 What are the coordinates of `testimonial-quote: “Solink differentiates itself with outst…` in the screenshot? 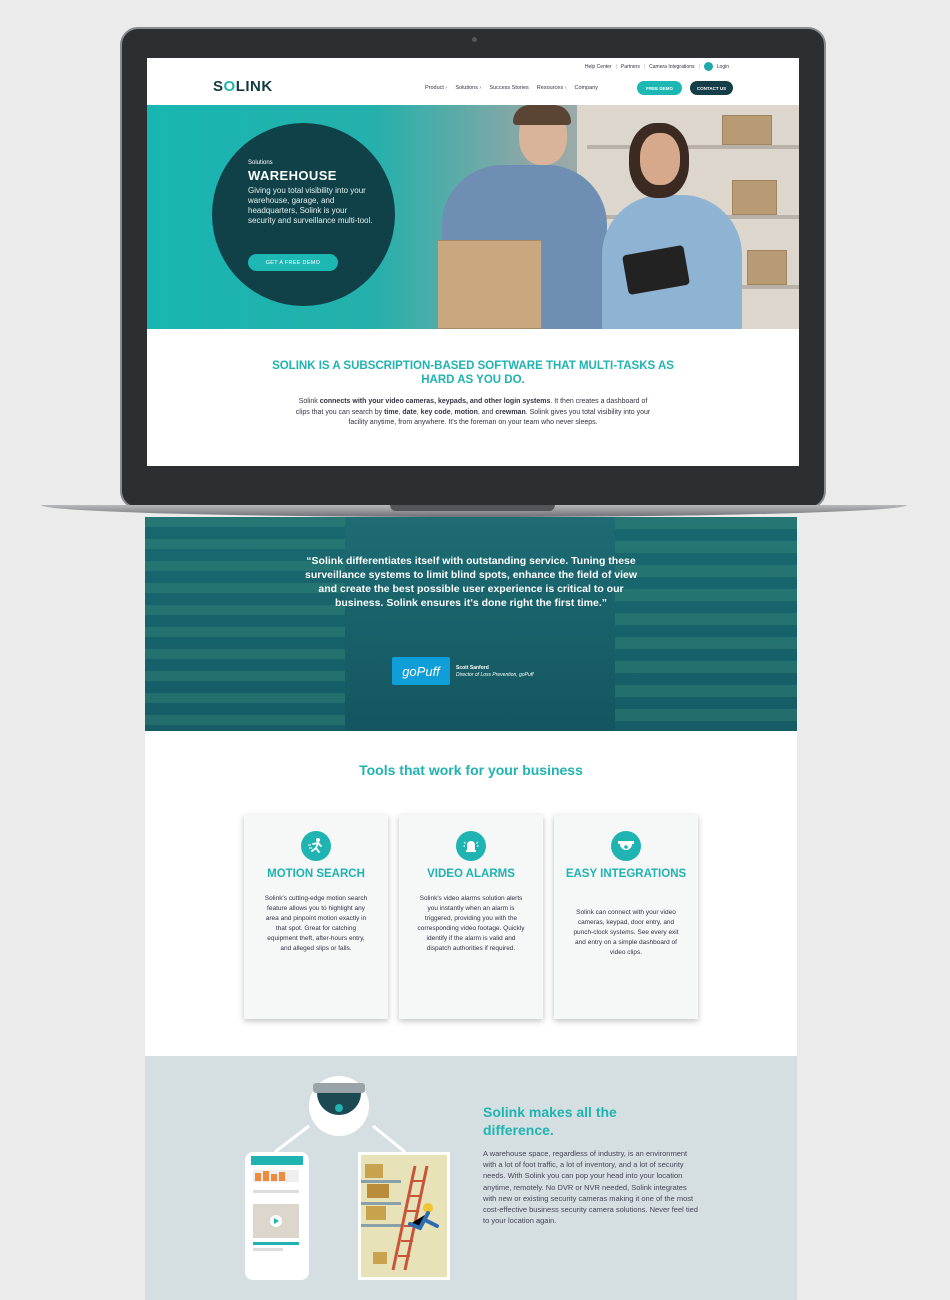 It's located at (470, 582).